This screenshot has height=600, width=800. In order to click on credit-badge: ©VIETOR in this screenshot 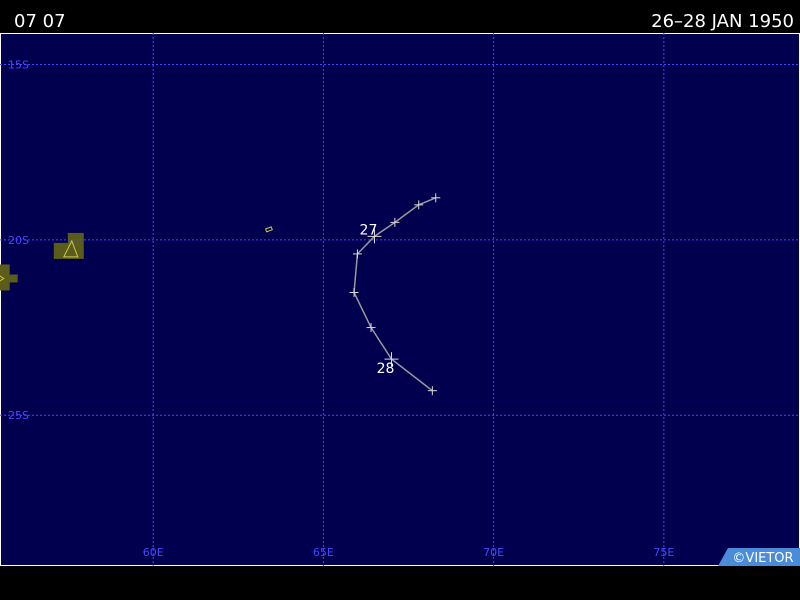, I will do `click(759, 557)`.